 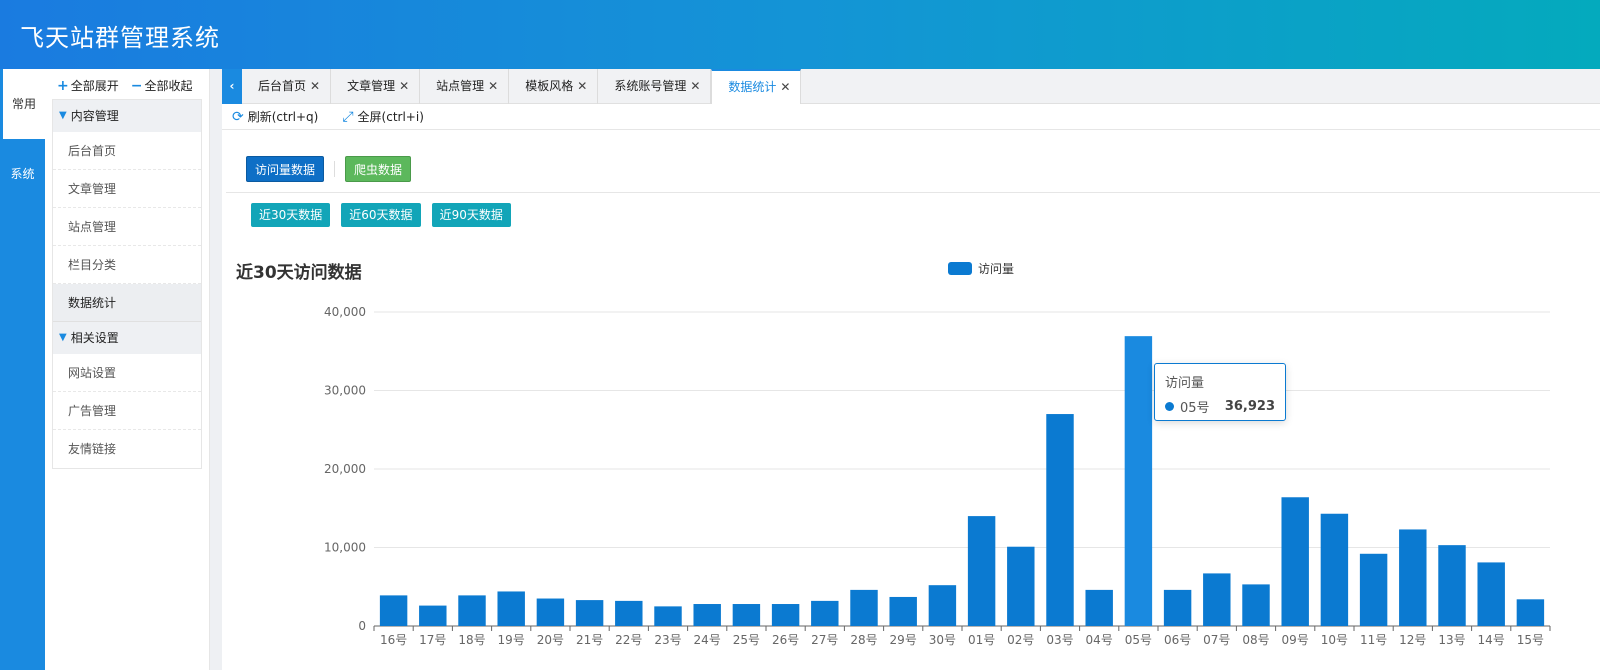 What do you see at coordinates (94, 338) in the screenshot?
I see `menu-group-label: 相关设置` at bounding box center [94, 338].